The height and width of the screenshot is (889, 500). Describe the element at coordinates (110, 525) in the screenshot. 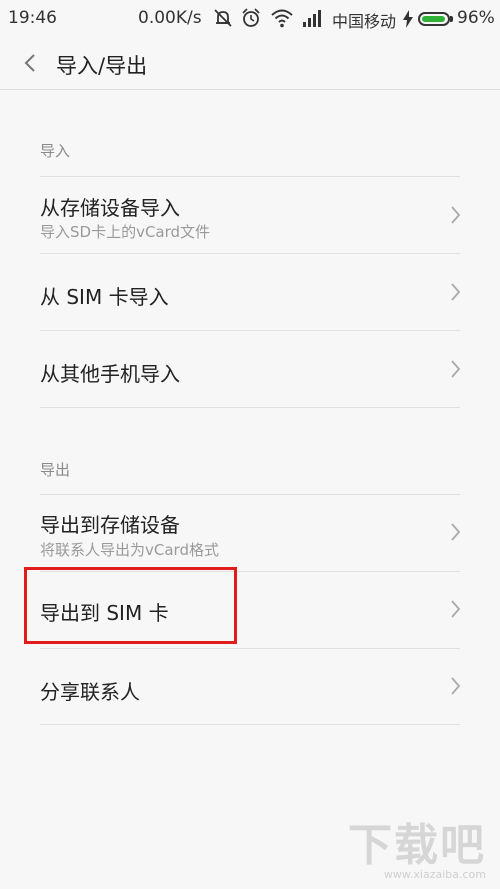

I see `item-title: 导出到存储设备` at that location.